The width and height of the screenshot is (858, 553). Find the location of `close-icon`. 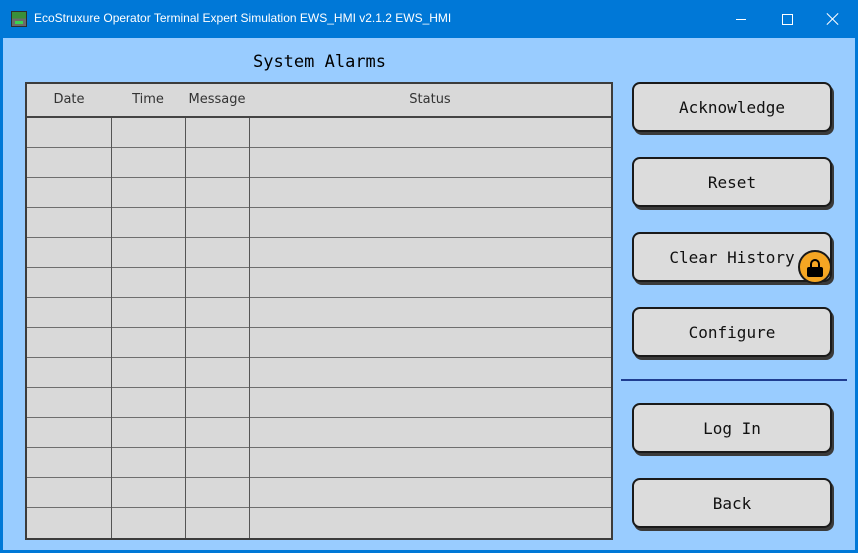

close-icon is located at coordinates (833, 19).